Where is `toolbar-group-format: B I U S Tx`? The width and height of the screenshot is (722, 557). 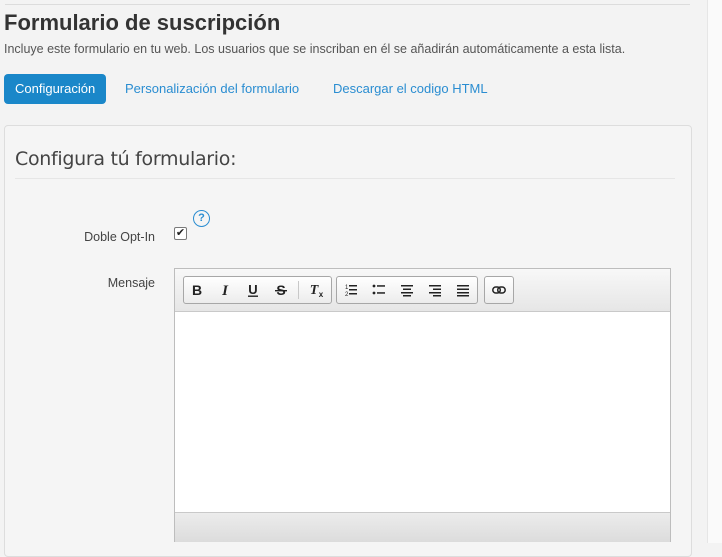
toolbar-group-format: B I U S Tx is located at coordinates (257, 290).